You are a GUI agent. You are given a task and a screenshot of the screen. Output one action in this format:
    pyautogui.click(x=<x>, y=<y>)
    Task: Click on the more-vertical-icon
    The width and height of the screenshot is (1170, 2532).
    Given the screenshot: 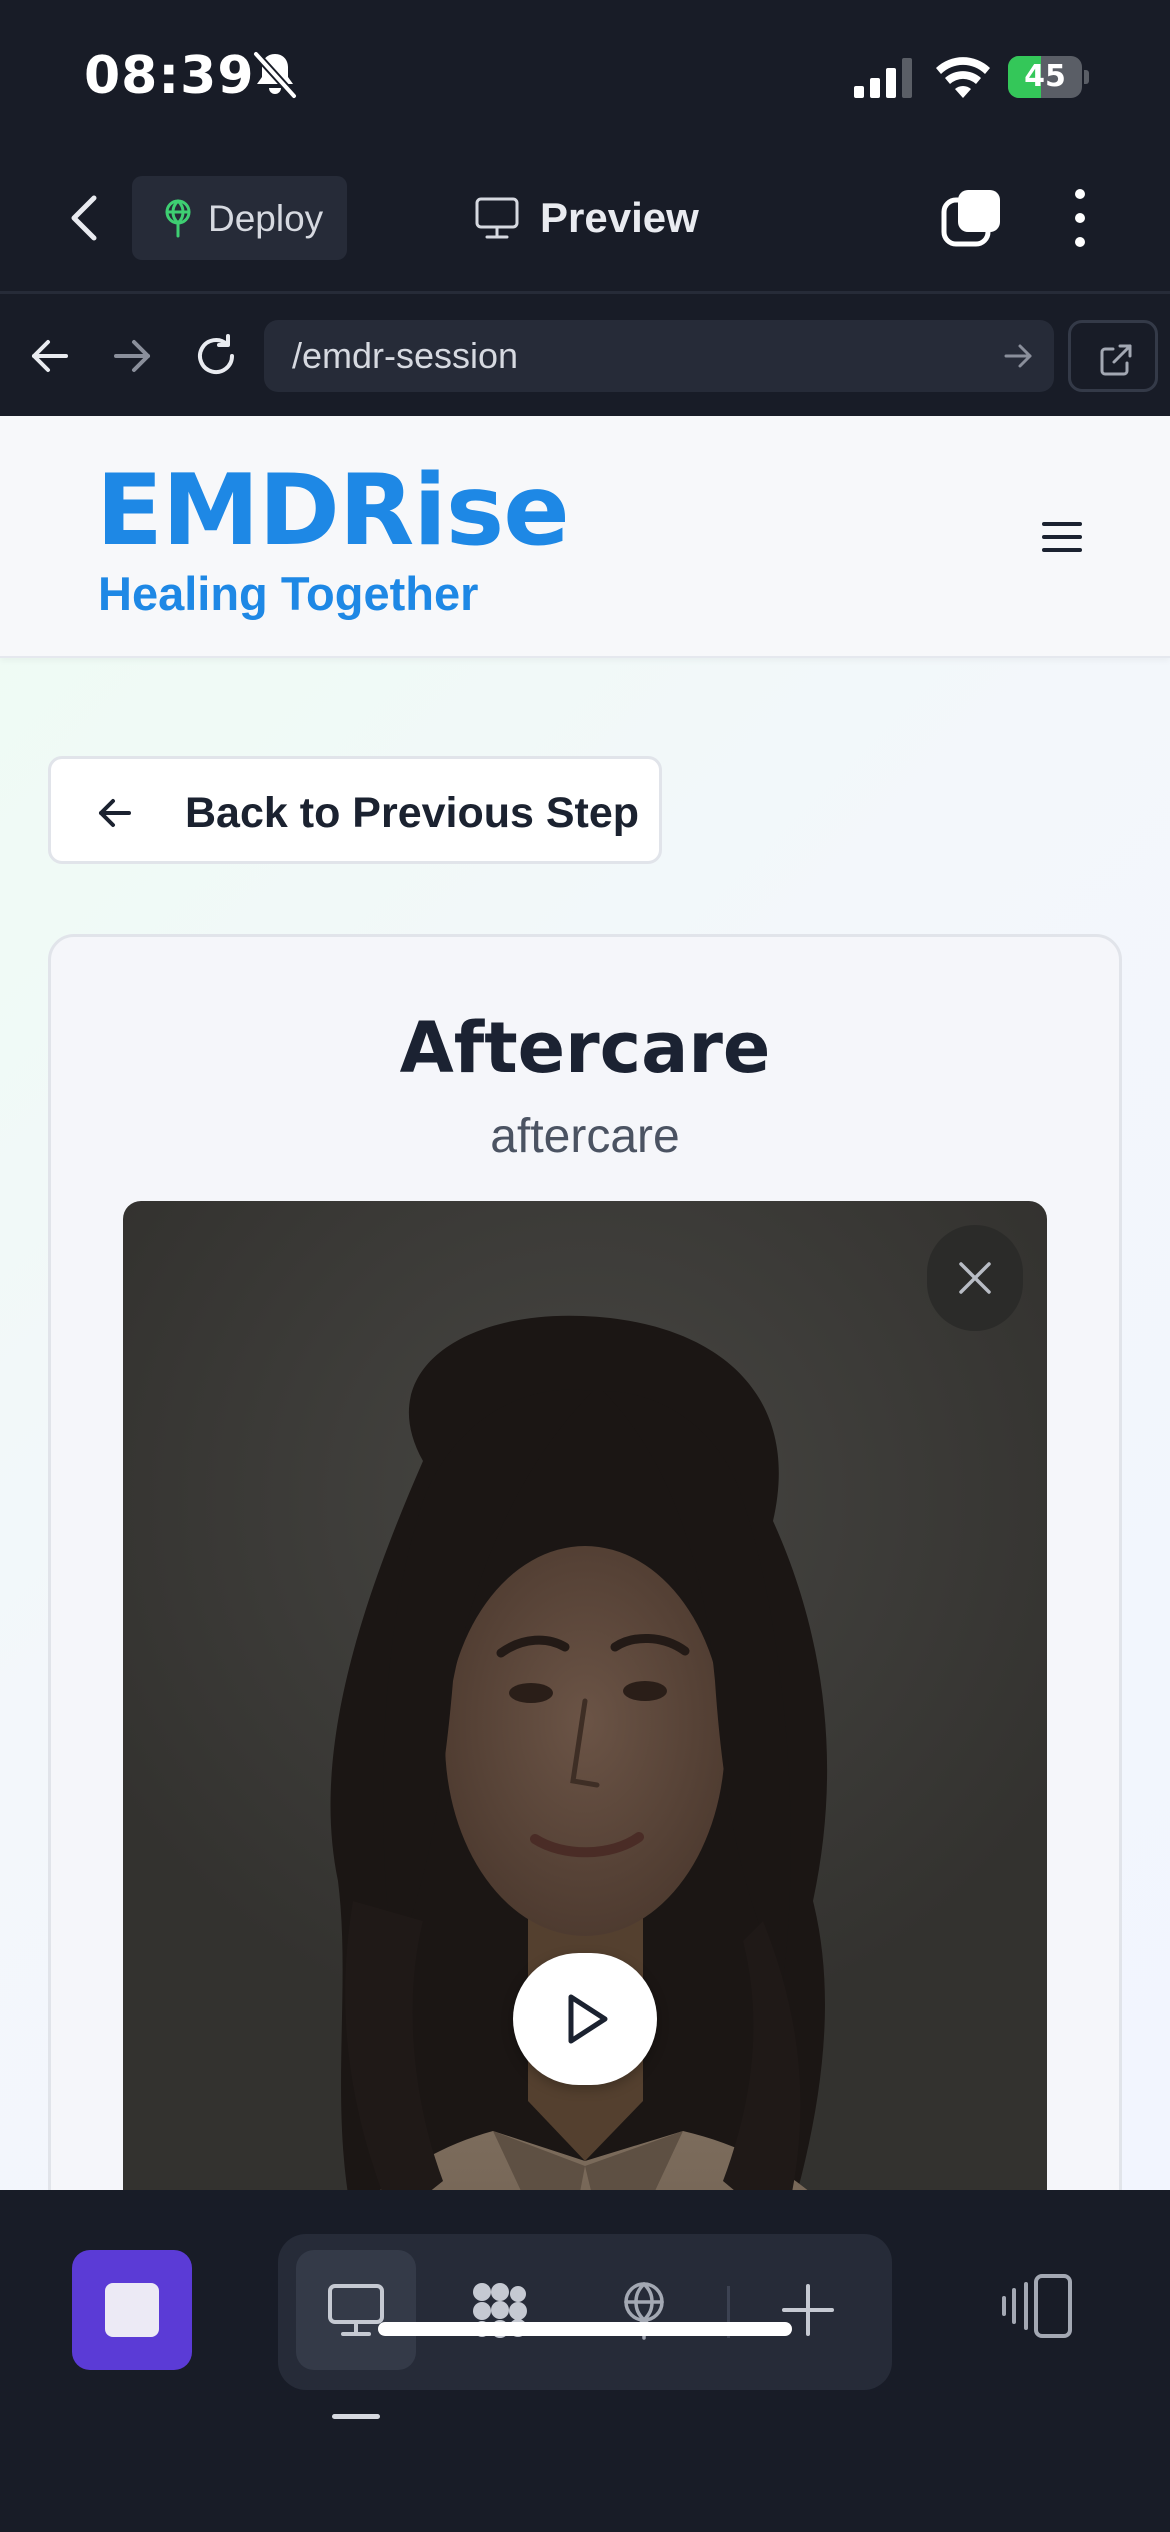 What is the action you would take?
    pyautogui.click(x=1080, y=218)
    